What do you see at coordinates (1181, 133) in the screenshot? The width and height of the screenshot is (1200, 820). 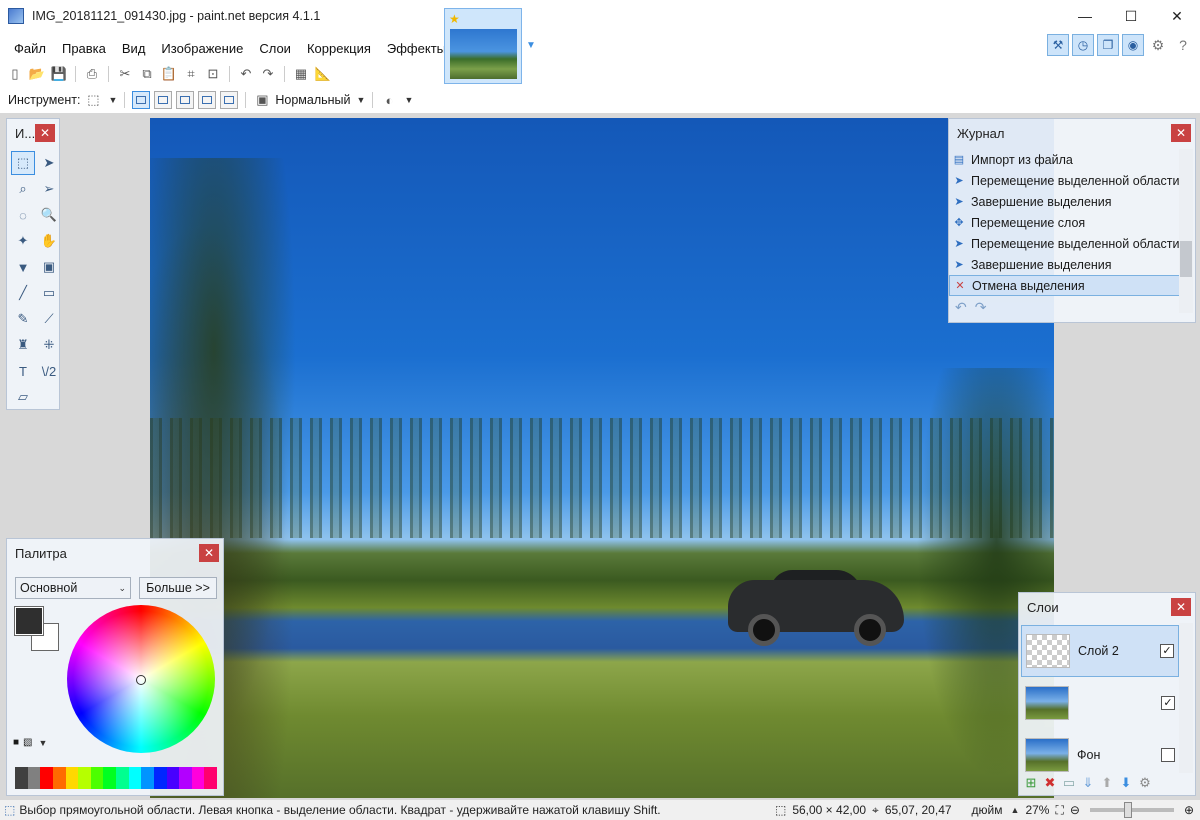 I see `history-panel-close-icon: ✕` at bounding box center [1181, 133].